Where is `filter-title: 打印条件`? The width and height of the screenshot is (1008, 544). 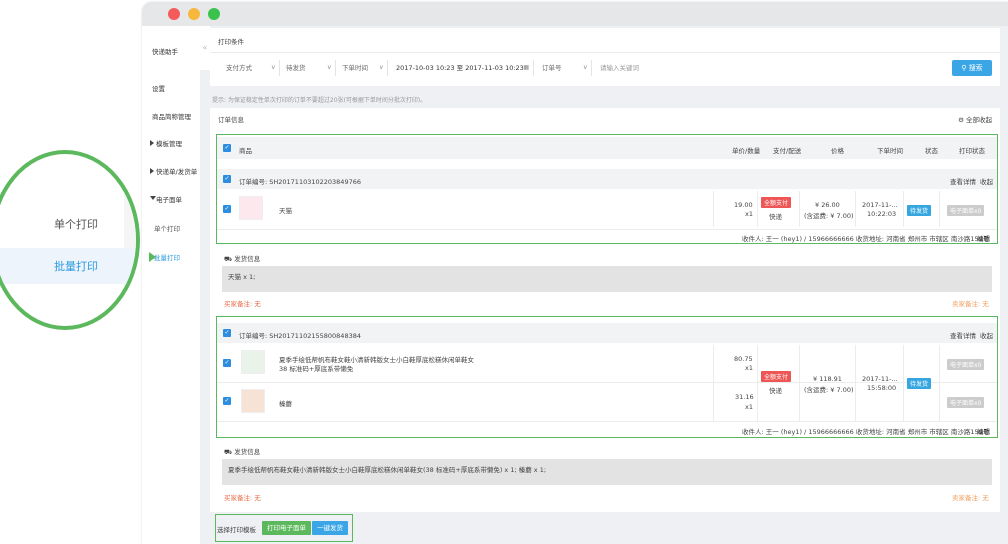 filter-title: 打印条件 is located at coordinates (231, 42).